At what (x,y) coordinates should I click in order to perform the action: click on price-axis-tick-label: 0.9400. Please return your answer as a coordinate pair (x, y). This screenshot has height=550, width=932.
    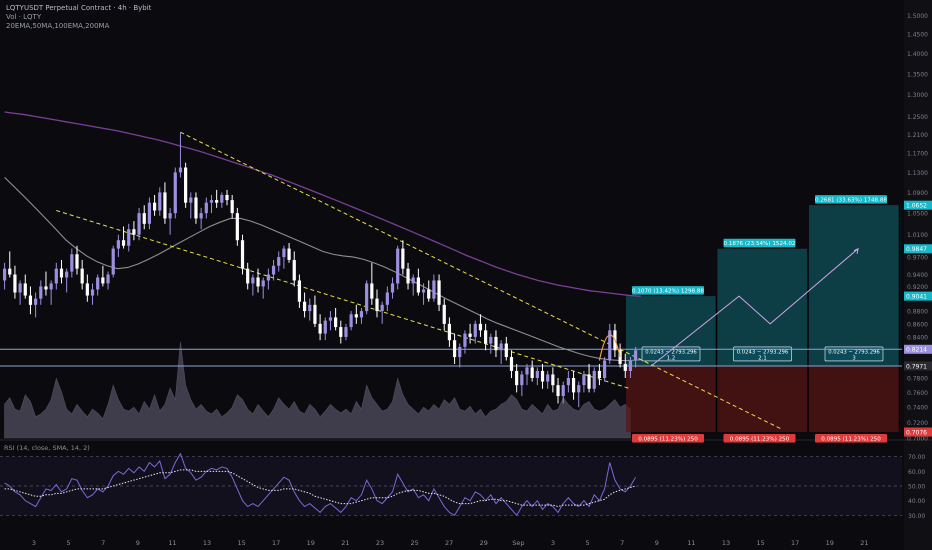
    Looking at the image, I should click on (917, 275).